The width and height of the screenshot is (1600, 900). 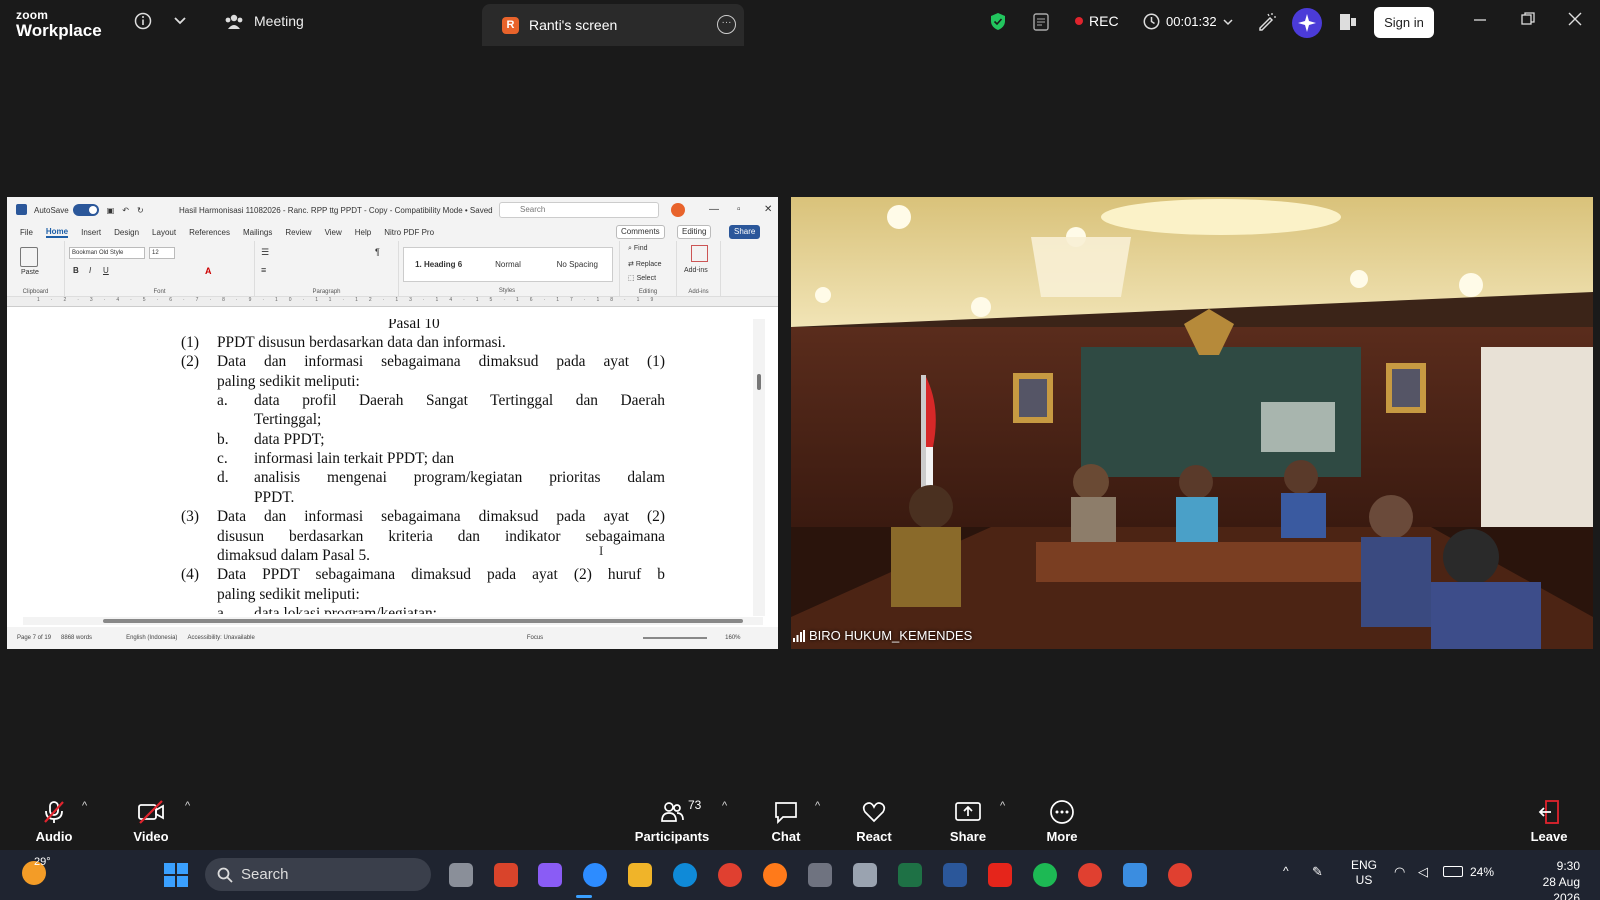 I want to click on calculator-icon, so click(x=820, y=875).